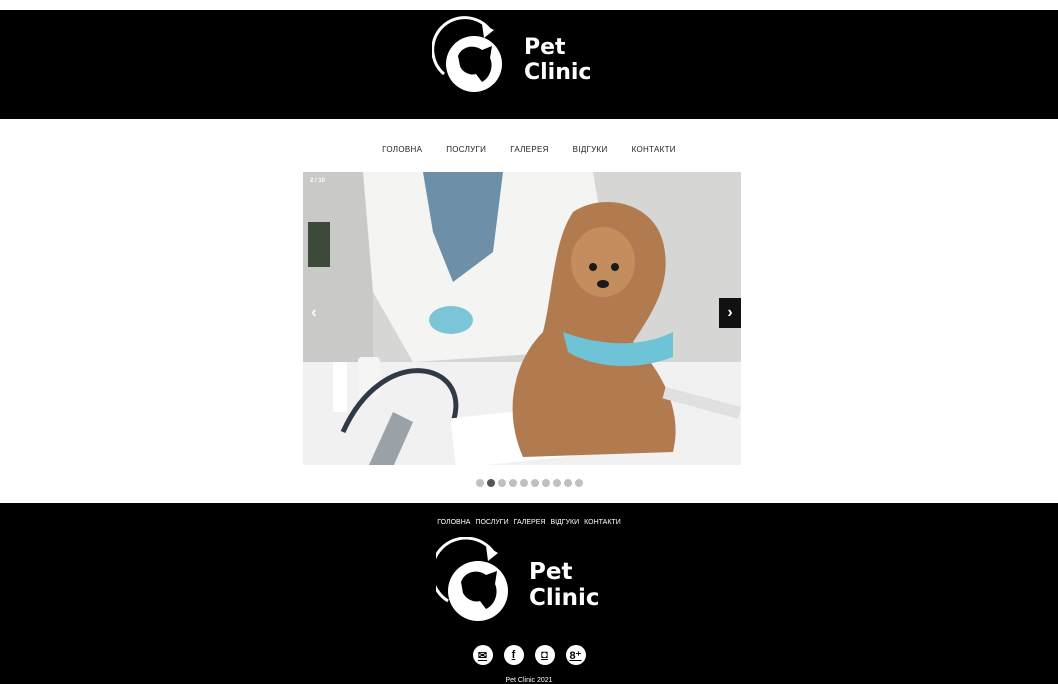 This screenshot has width=1058, height=684. I want to click on nav-services: ПОСЛУГИ, so click(466, 149).